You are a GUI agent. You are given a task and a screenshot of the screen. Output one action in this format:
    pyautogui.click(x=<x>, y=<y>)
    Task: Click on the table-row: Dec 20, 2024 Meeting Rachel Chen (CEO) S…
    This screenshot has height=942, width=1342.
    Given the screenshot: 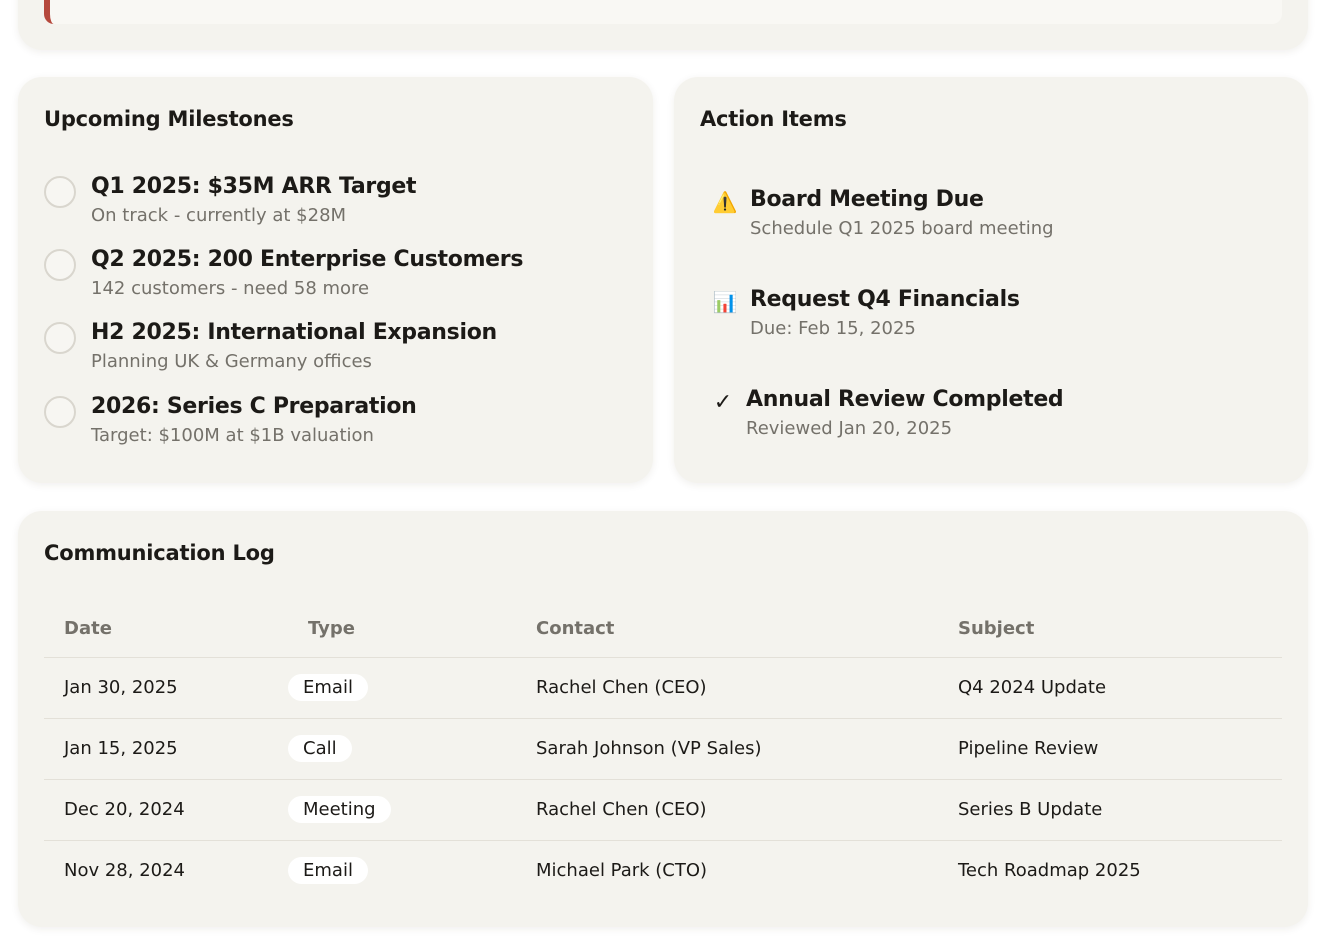 What is the action you would take?
    pyautogui.click(x=663, y=810)
    